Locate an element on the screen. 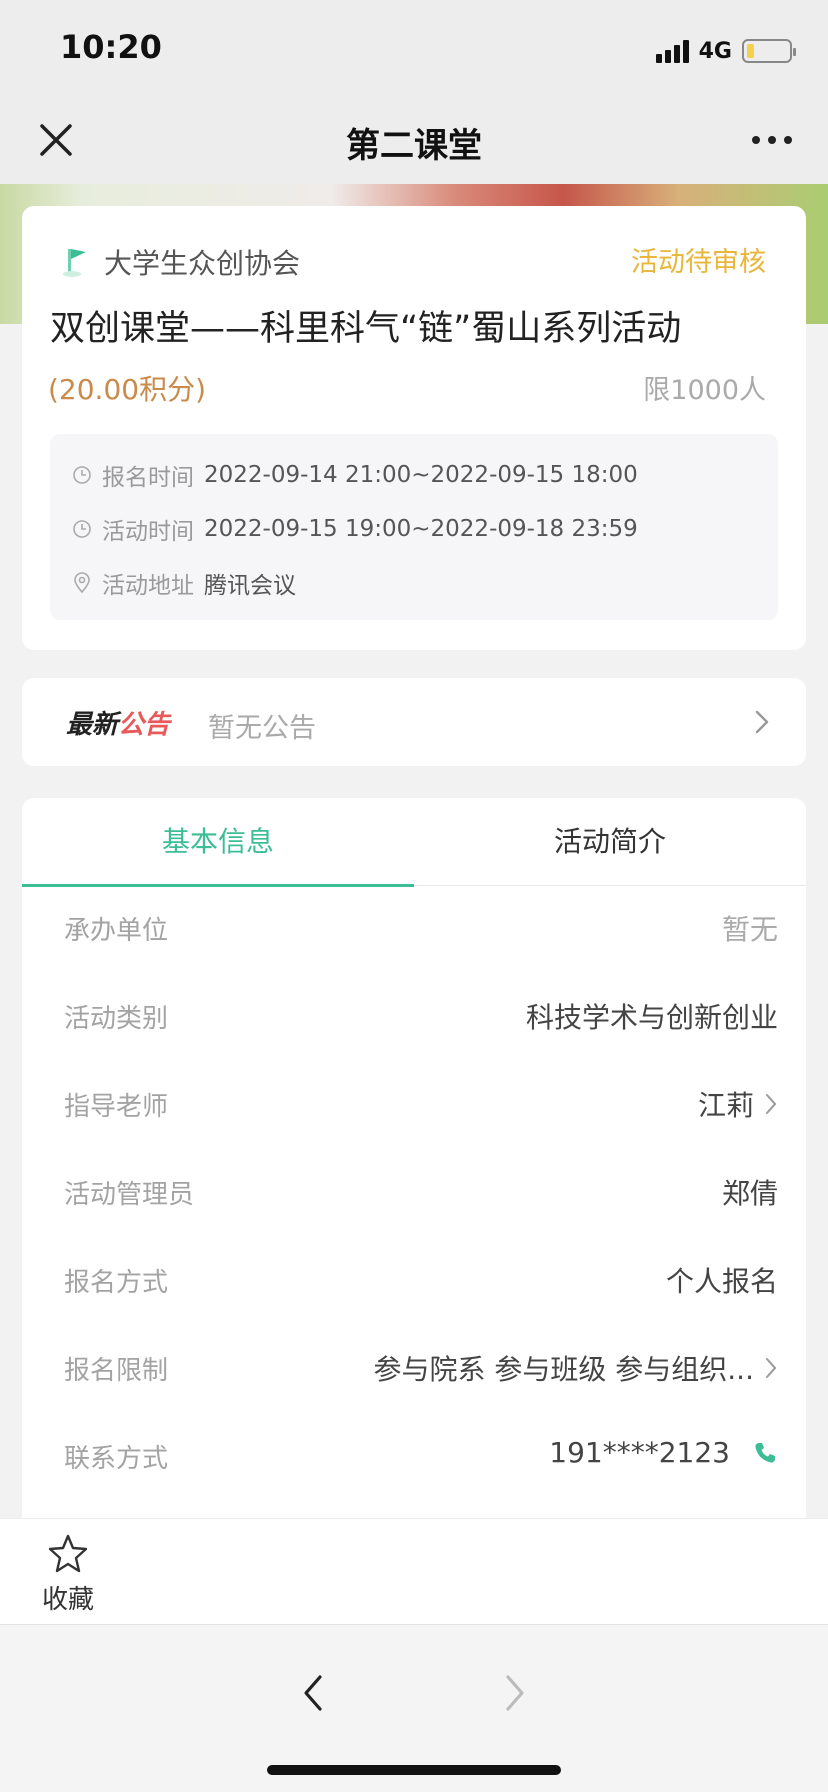 Image resolution: width=828 pixels, height=1792 pixels. detail-row-signup-method: 报名方式 个人报名 is located at coordinates (414, 1282).